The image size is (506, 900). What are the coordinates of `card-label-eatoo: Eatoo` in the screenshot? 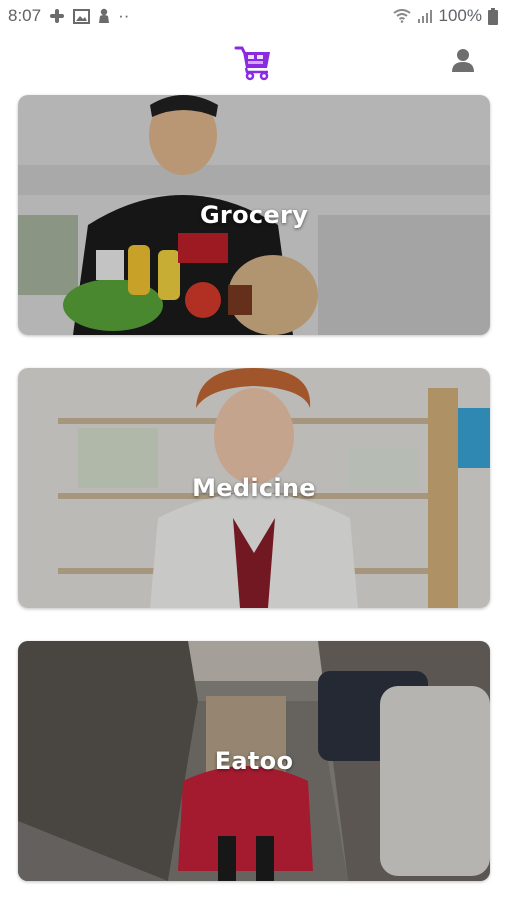 It's located at (254, 761).